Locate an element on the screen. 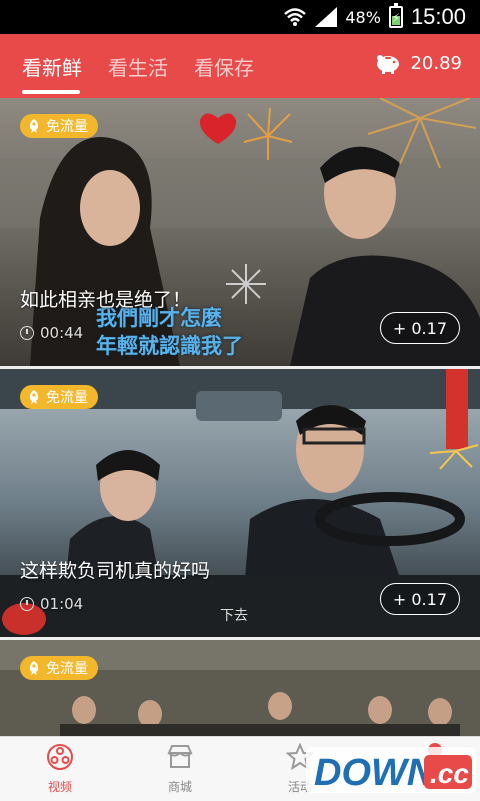 This screenshot has width=480, height=801. piggy-bank-icon is located at coordinates (388, 63).